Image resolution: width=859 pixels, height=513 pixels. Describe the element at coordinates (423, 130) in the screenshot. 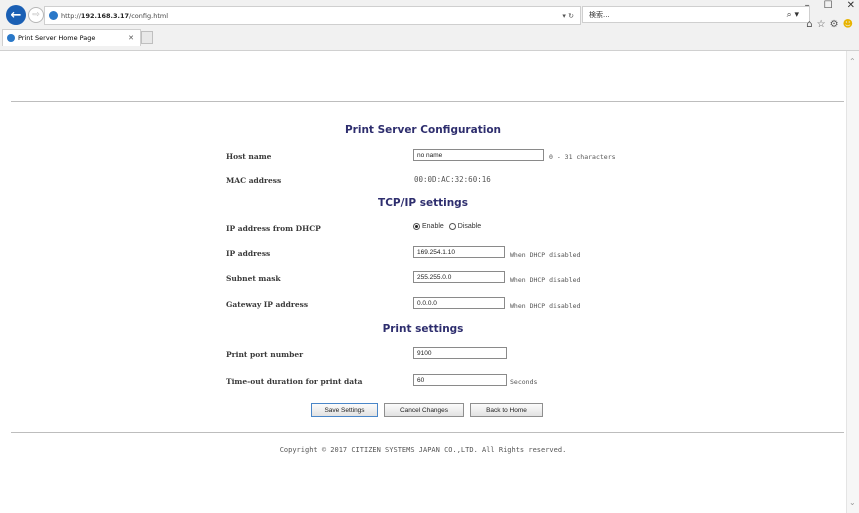

I see `config-title: Print Server Configuration` at that location.